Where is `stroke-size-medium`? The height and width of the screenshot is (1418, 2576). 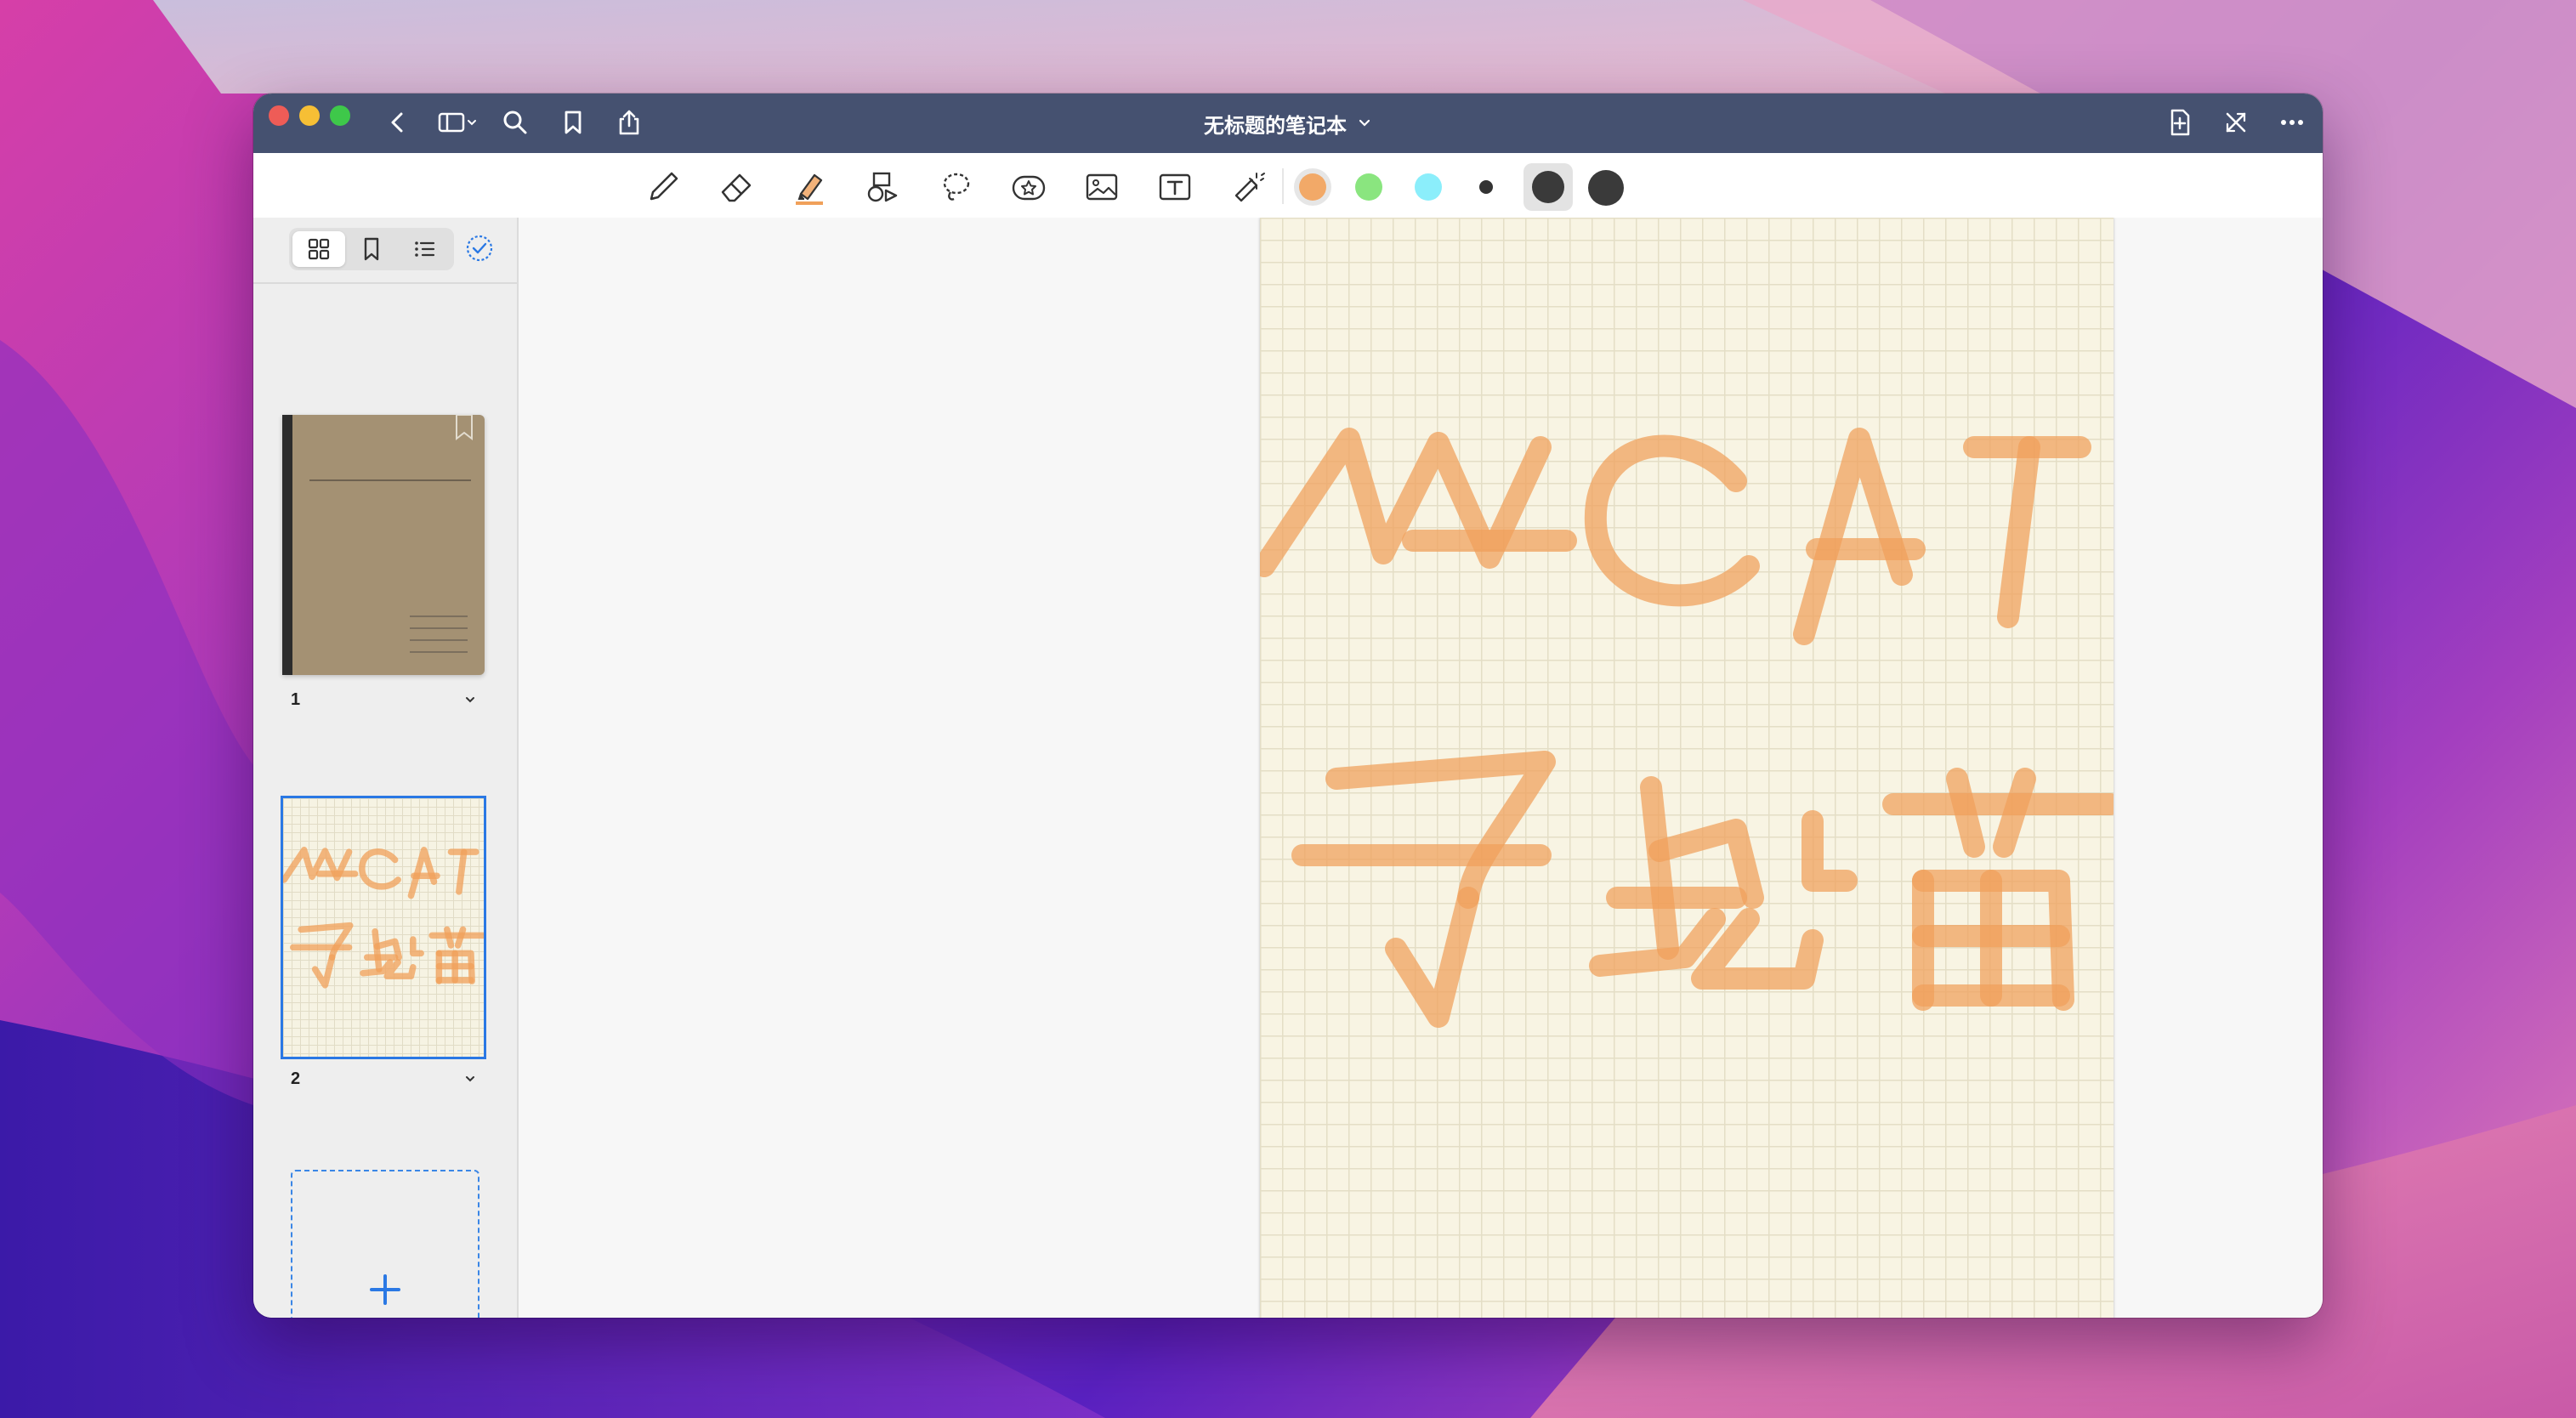 stroke-size-medium is located at coordinates (1548, 187).